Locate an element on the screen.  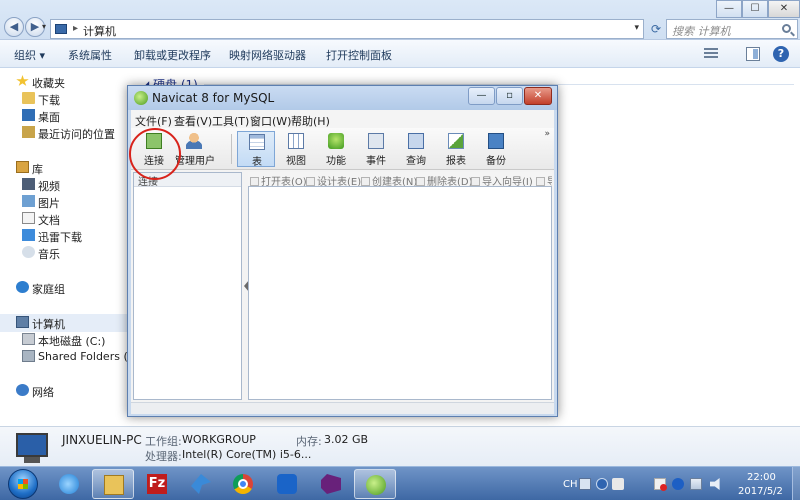
delete-table-button: 删除表(D) is located at coordinates (444, 179).